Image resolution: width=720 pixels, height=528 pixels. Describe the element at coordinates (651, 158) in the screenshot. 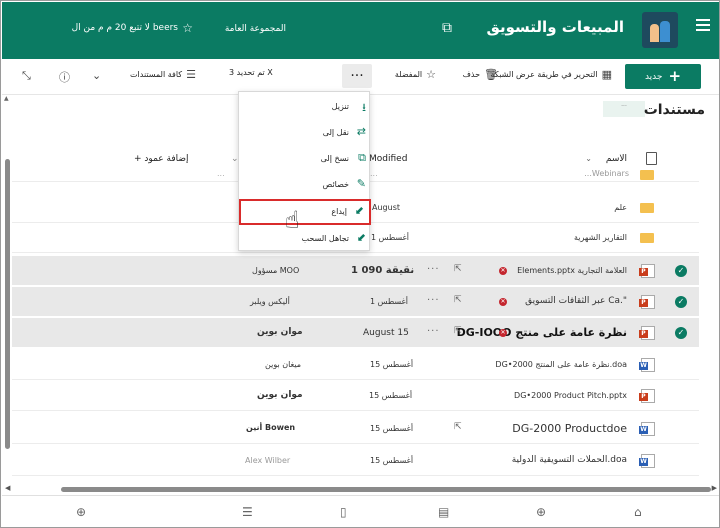

I see `file-type-header-icon` at that location.